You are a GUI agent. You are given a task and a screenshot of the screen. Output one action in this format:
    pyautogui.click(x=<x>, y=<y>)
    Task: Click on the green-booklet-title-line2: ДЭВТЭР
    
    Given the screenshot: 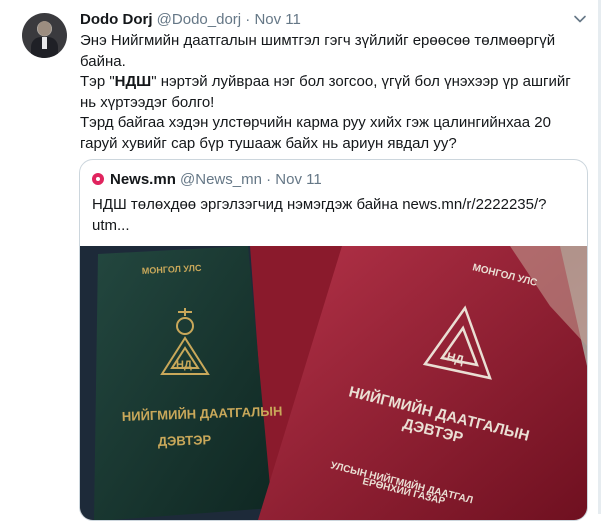 What is the action you would take?
    pyautogui.click(x=185, y=440)
    